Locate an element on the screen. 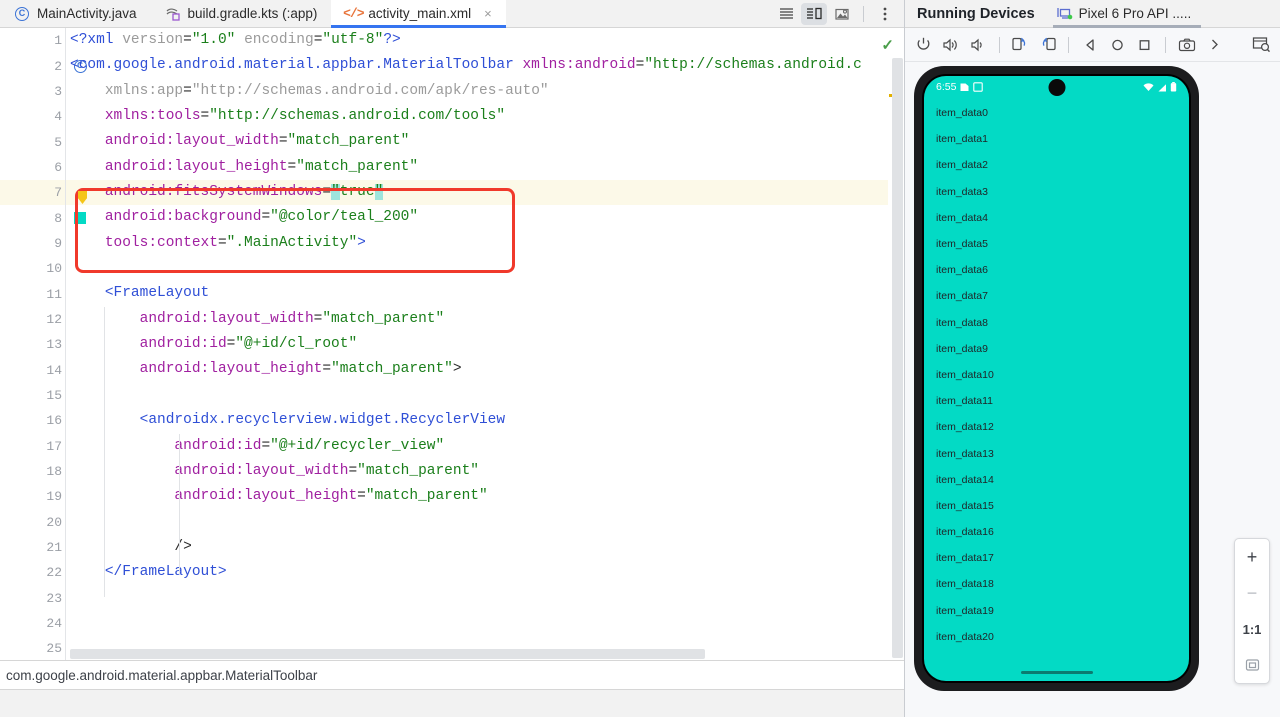  gutter-line: 22 is located at coordinates (33, 572).